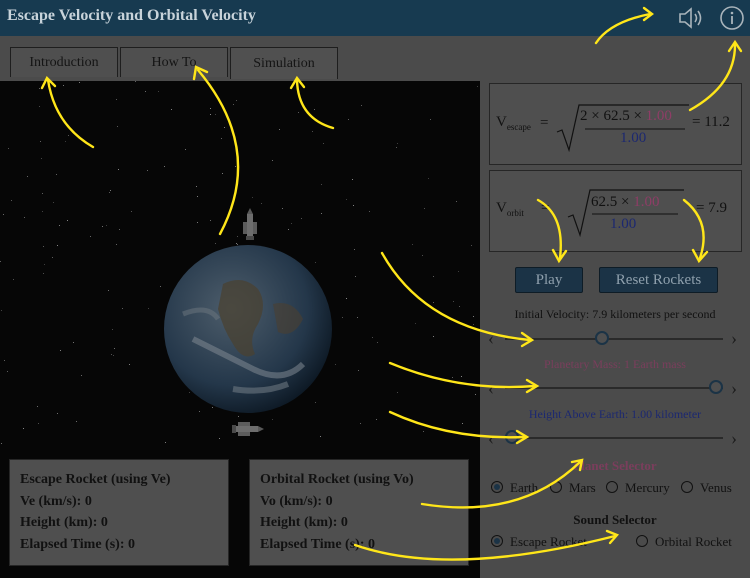 The image size is (750, 578). Describe the element at coordinates (734, 438) in the screenshot. I see `height-increase-icon: ›` at that location.